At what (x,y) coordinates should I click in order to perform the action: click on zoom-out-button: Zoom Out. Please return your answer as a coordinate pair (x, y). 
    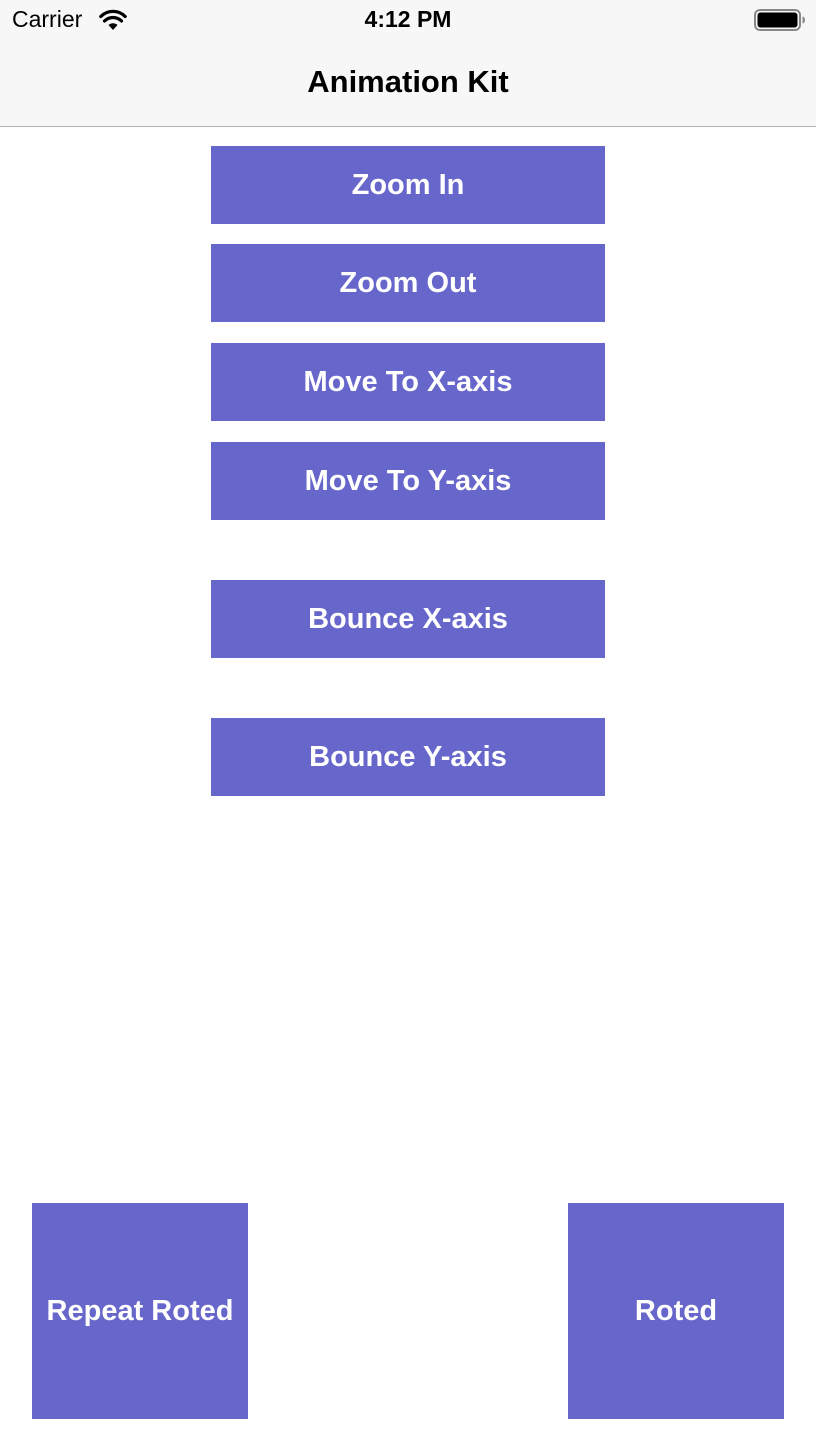
    Looking at the image, I should click on (408, 283).